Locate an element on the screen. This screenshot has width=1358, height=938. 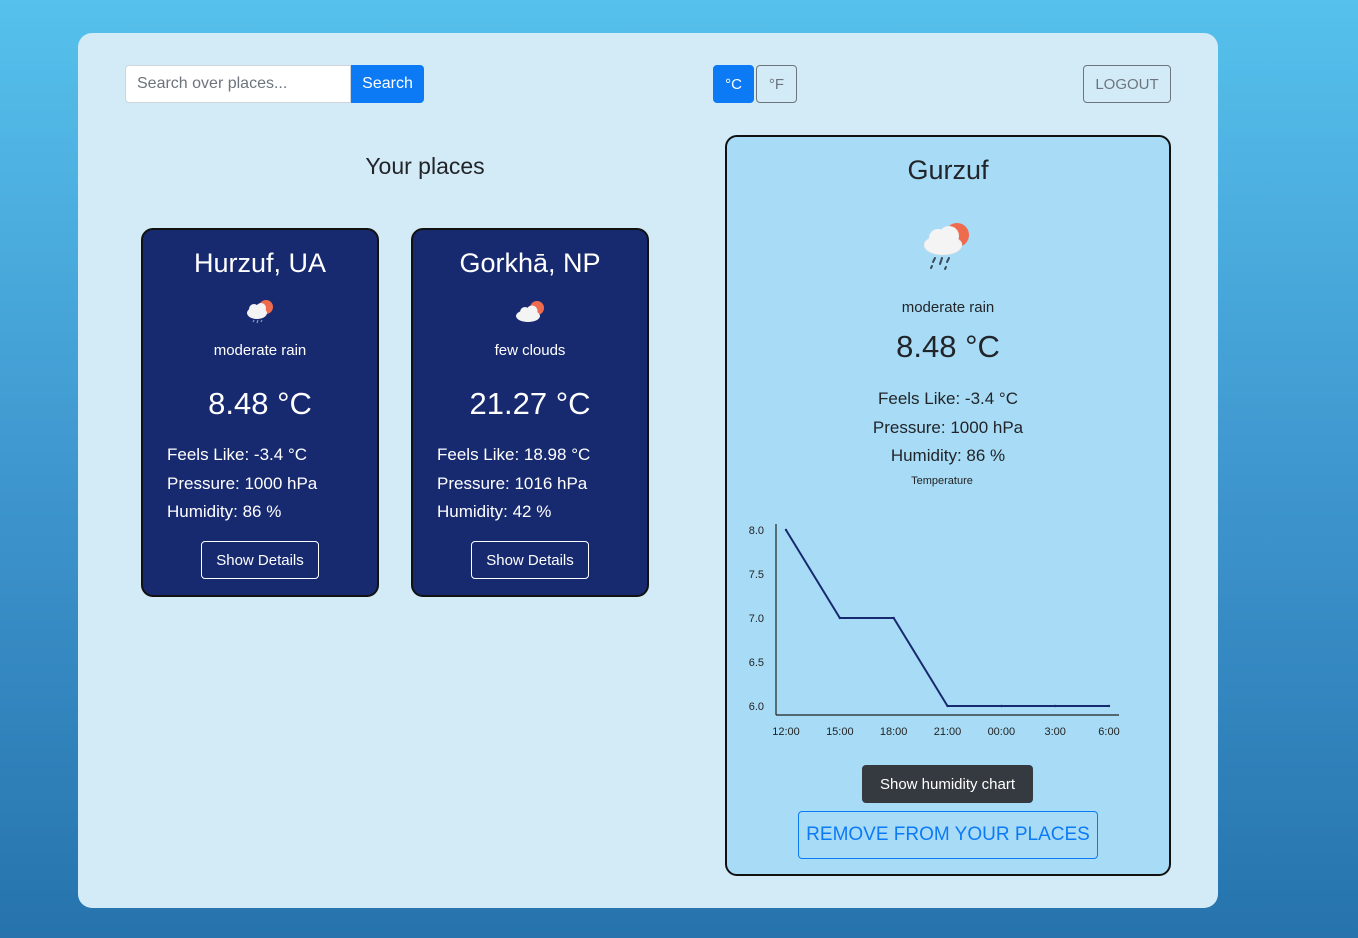
places-title: Your places is located at coordinates (425, 166).